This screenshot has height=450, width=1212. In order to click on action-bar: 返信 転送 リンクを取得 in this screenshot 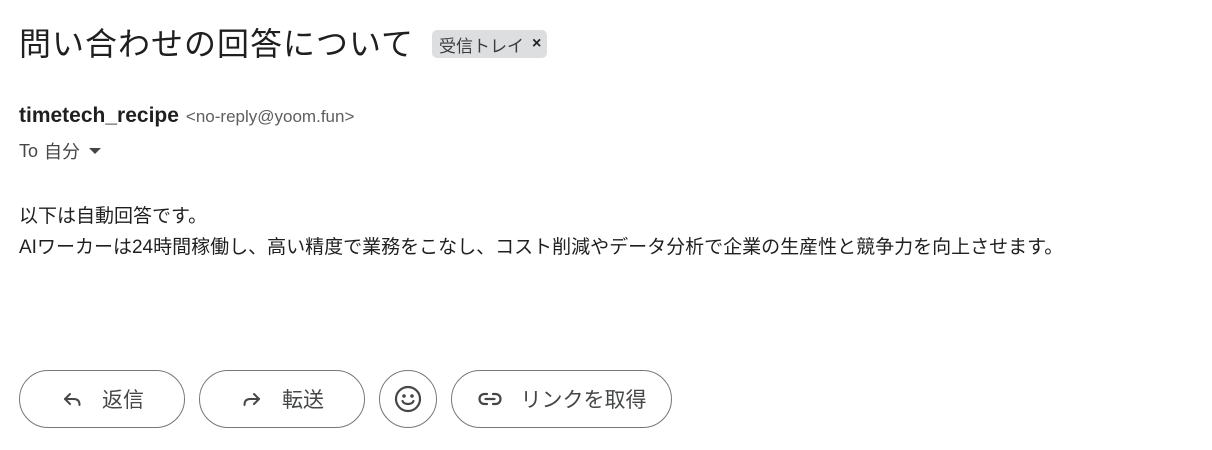, I will do `click(345, 399)`.